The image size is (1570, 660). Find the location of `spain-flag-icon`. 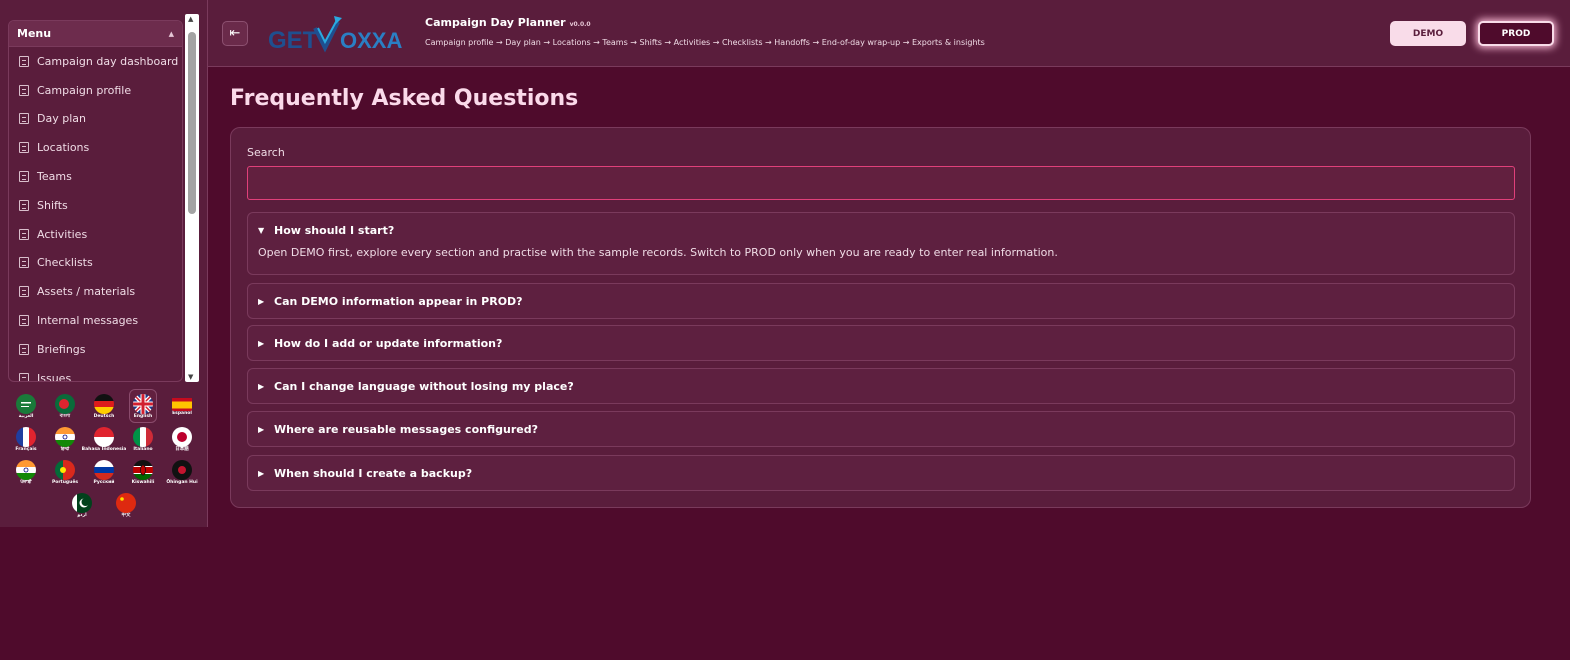

spain-flag-icon is located at coordinates (182, 404).